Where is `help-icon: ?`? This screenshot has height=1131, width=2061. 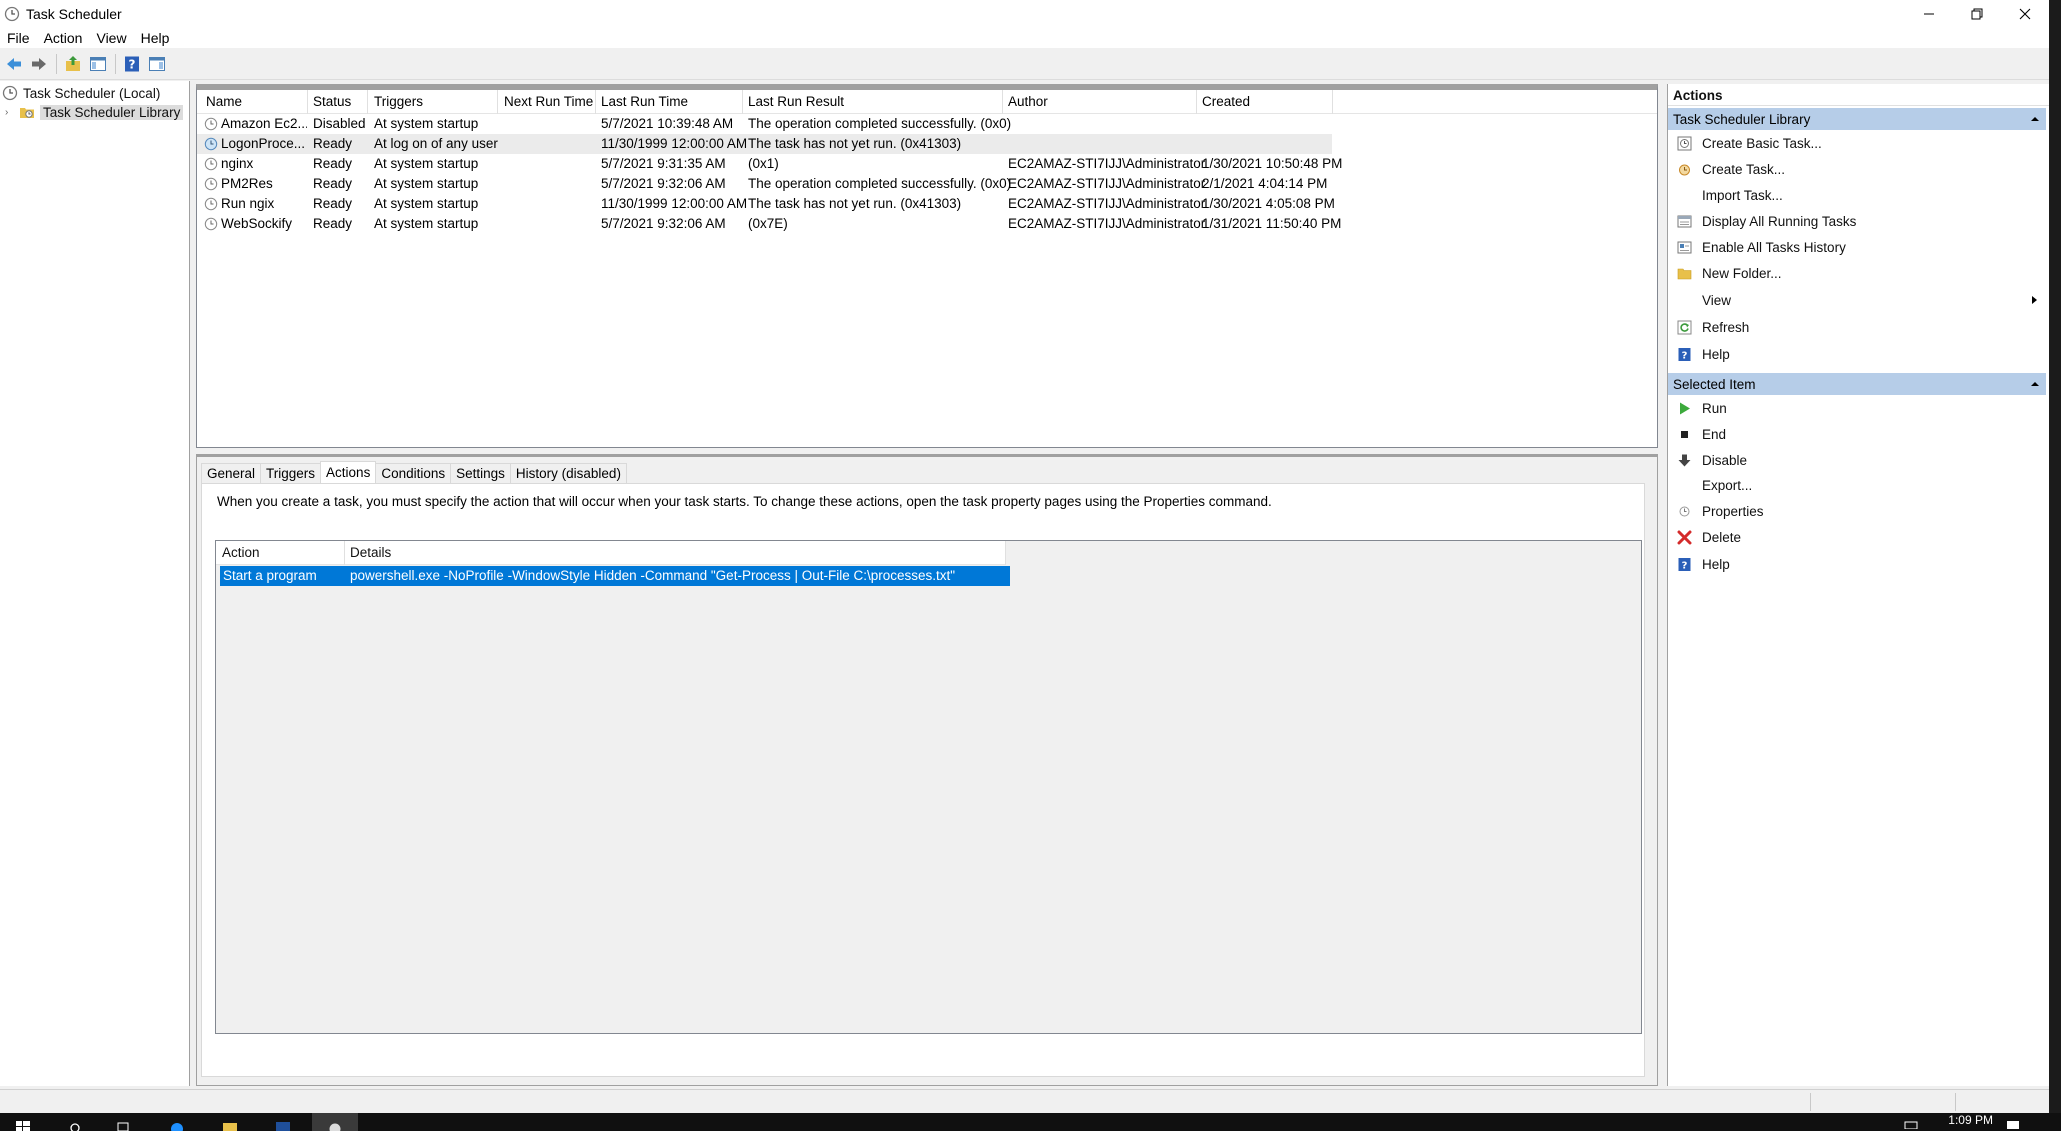
help-icon: ? is located at coordinates (1684, 564).